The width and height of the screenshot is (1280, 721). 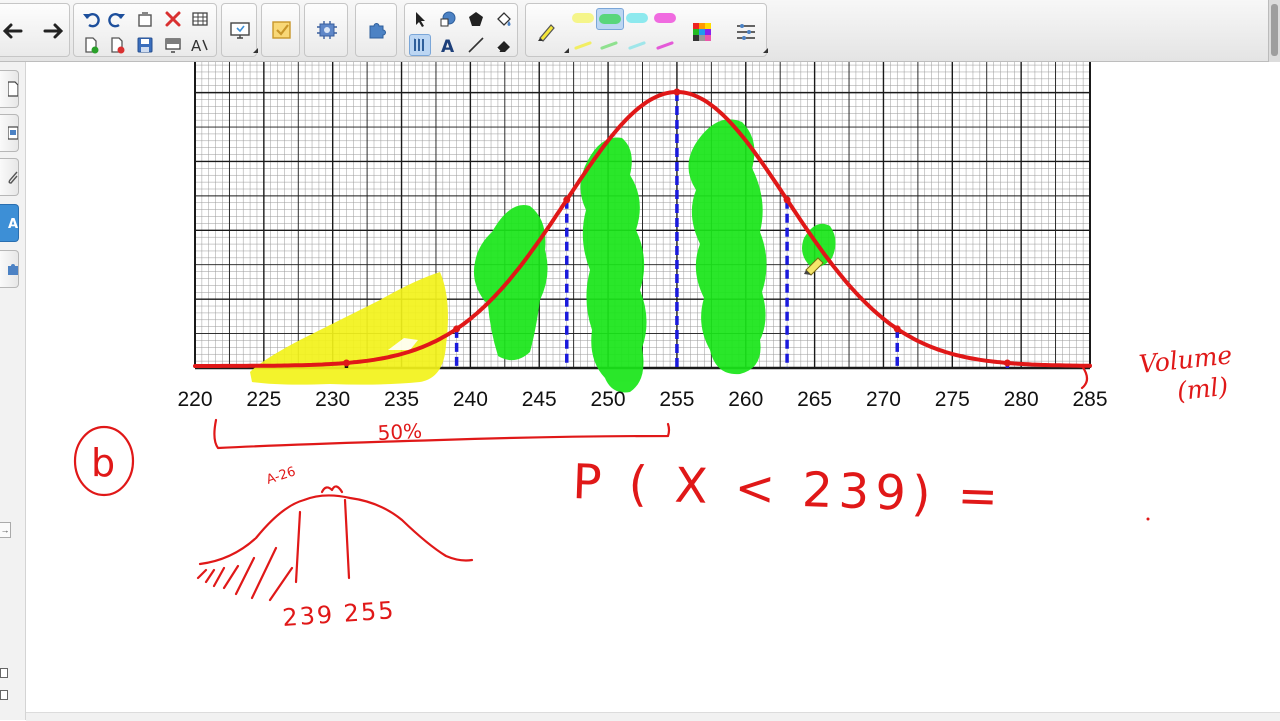 I want to click on x-tick-label: 230, so click(x=332, y=399).